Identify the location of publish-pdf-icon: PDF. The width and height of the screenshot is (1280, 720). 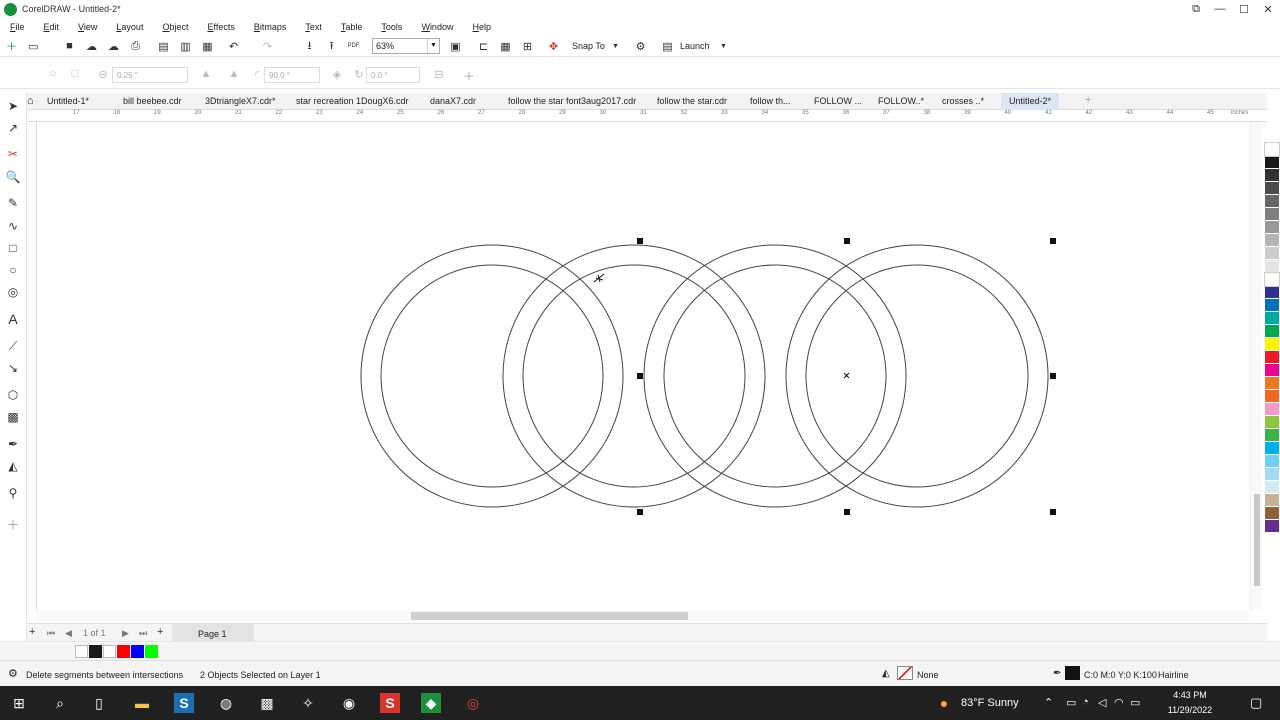
(353, 46).